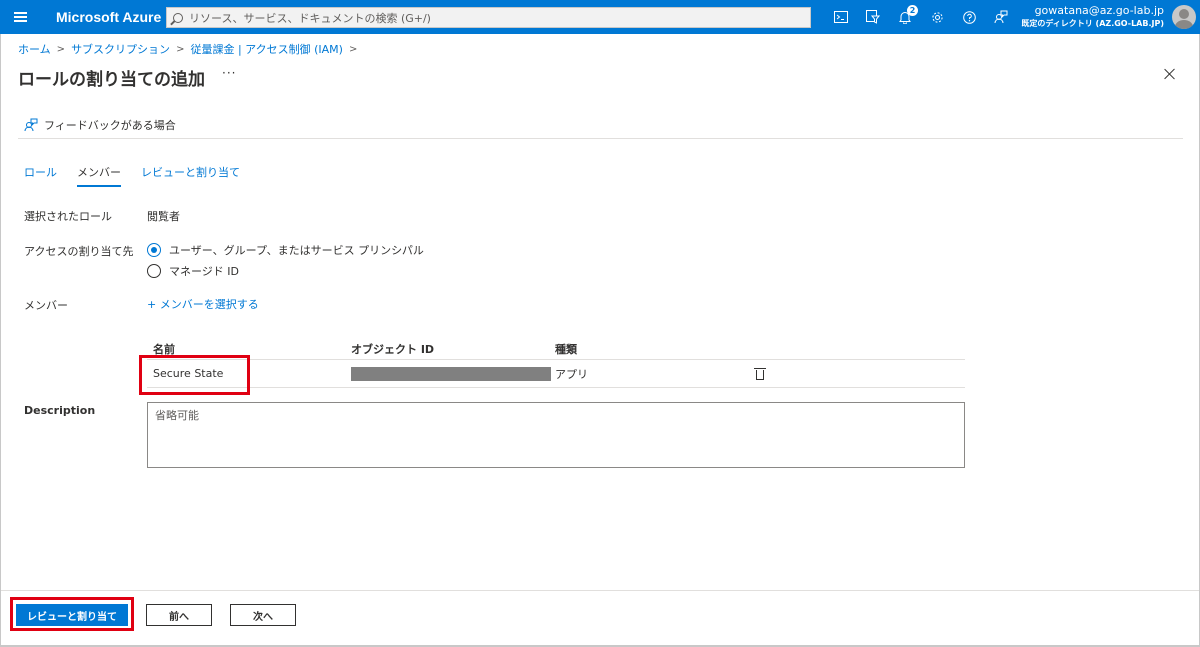 This screenshot has width=1200, height=647. Describe the element at coordinates (600, 590) in the screenshot. I see `footer-divider` at that location.